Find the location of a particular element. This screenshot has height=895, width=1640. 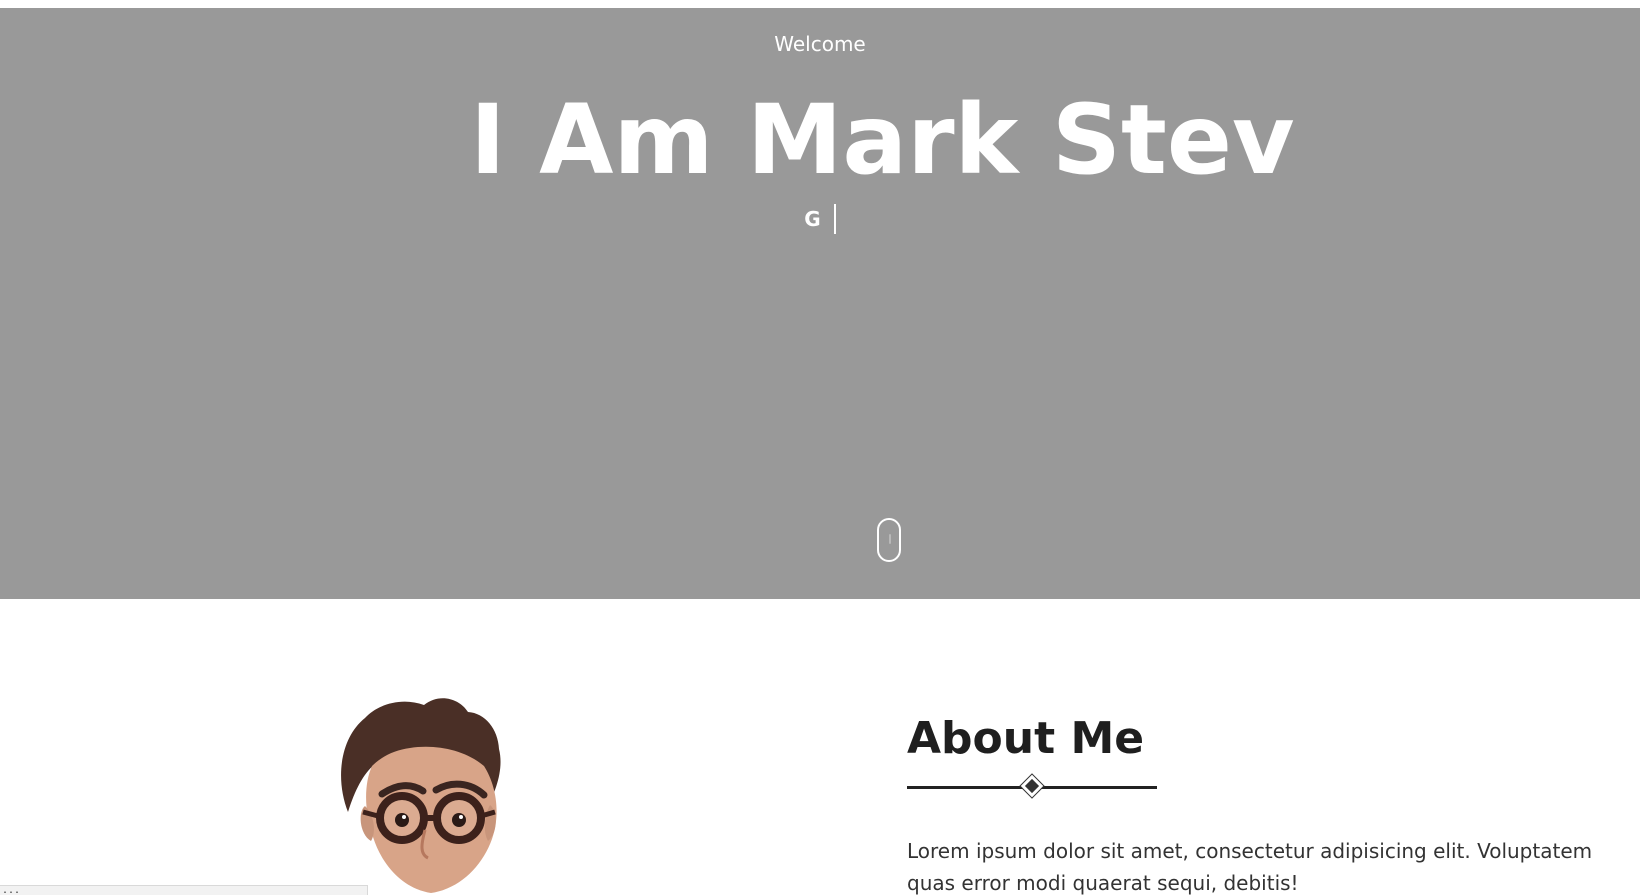

page-top-strip is located at coordinates (820, 4).